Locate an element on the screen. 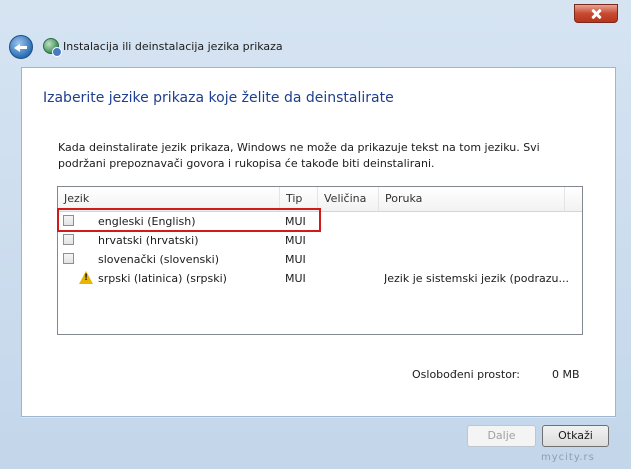  highlight-box is located at coordinates (189, 220).